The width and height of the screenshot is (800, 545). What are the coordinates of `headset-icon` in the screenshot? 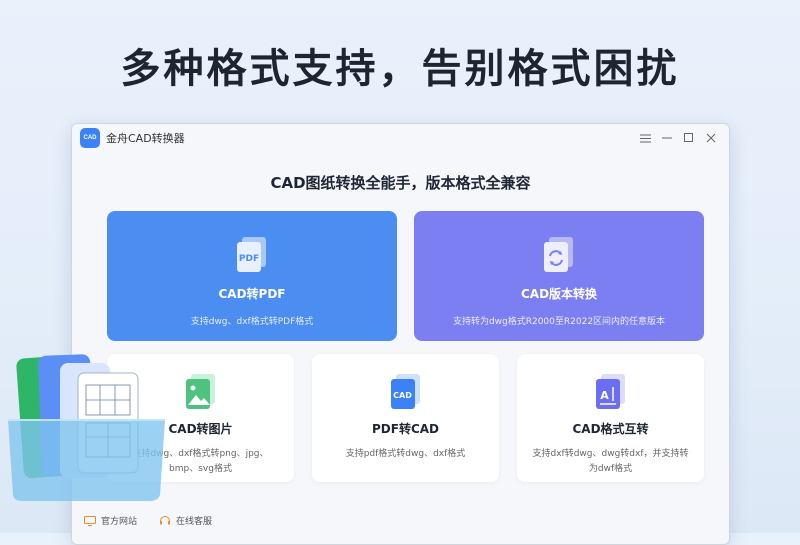 It's located at (165, 520).